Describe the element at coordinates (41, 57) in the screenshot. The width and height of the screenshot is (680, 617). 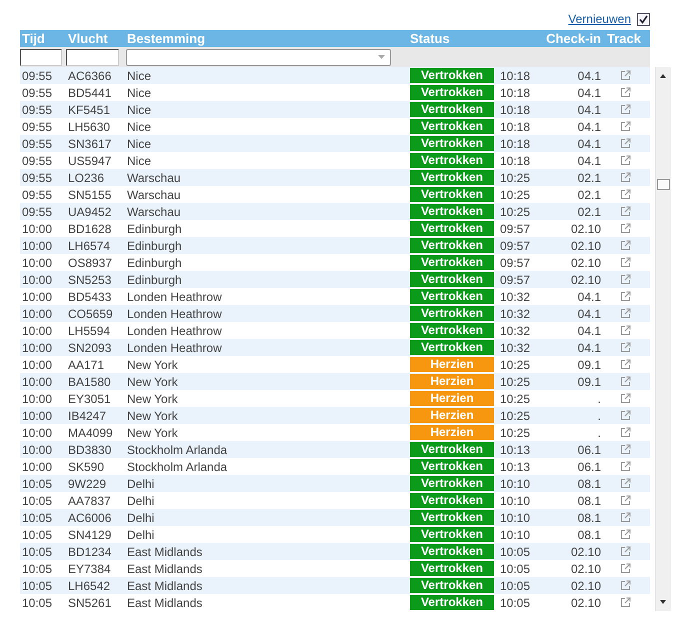
I see `time-filter-field` at that location.